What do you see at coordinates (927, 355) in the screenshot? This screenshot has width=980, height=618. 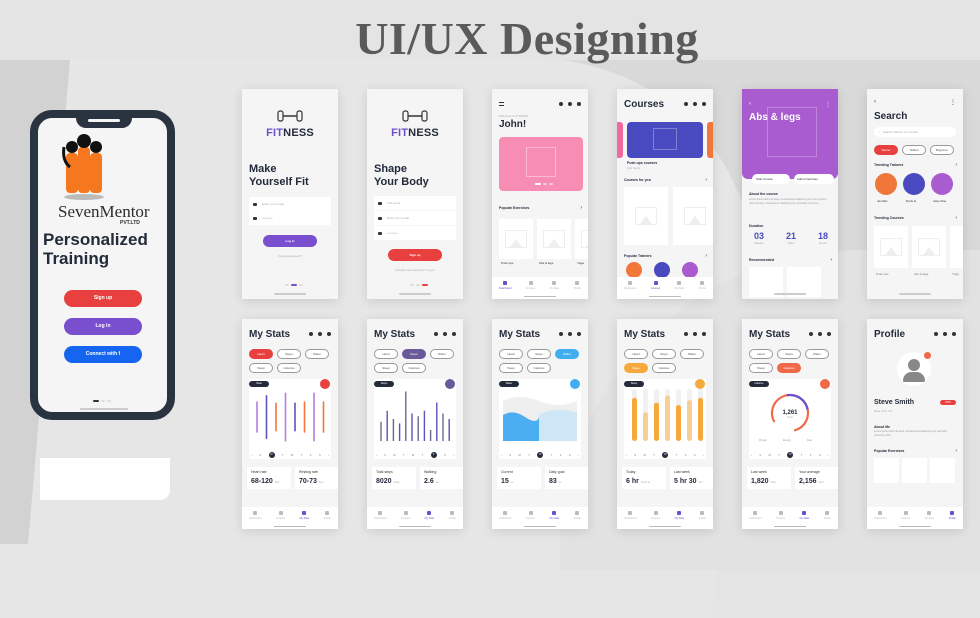 I see `edit-icon` at bounding box center [927, 355].